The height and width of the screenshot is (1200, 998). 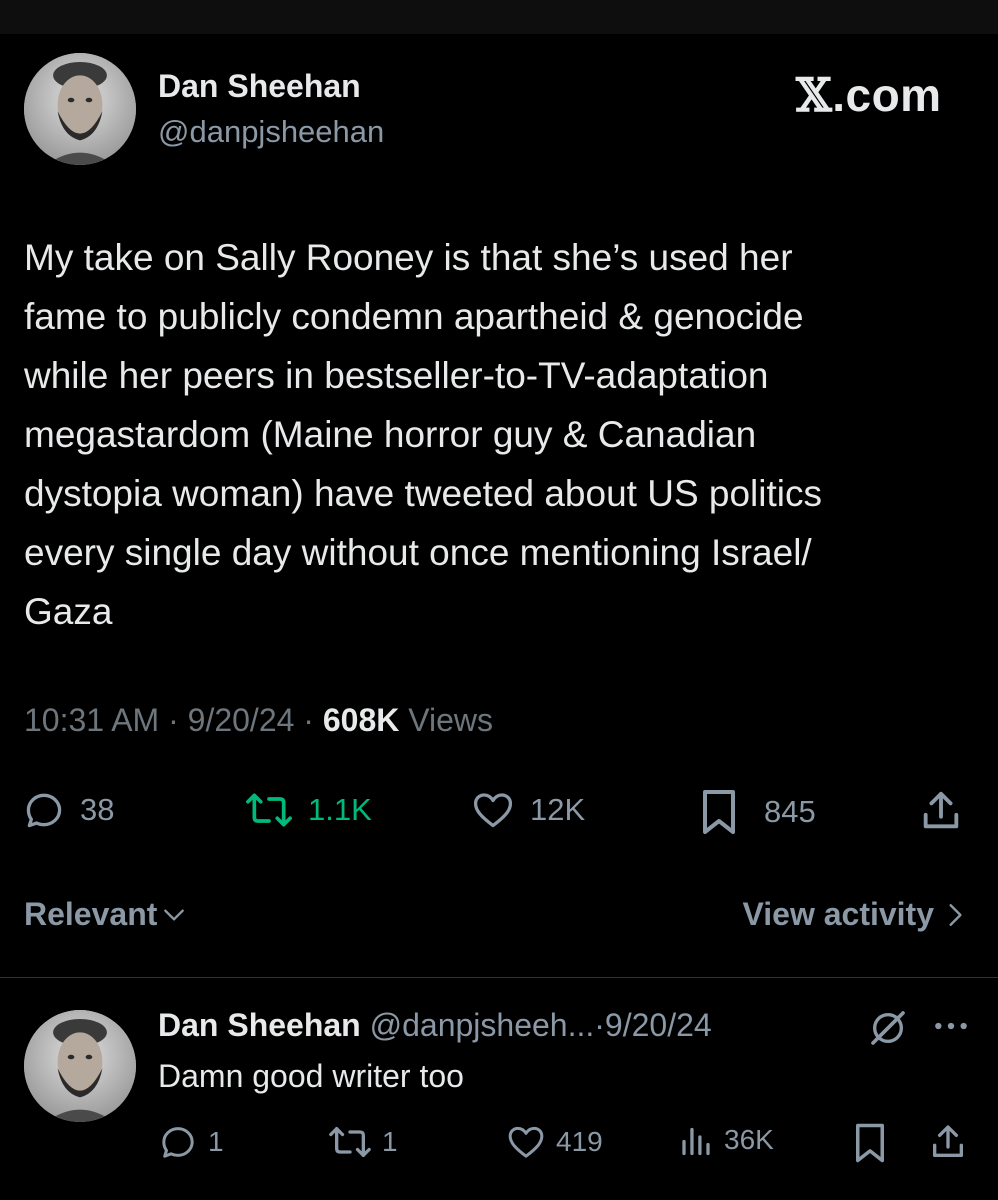 What do you see at coordinates (68, 810) in the screenshot?
I see `reply-button: 38` at bounding box center [68, 810].